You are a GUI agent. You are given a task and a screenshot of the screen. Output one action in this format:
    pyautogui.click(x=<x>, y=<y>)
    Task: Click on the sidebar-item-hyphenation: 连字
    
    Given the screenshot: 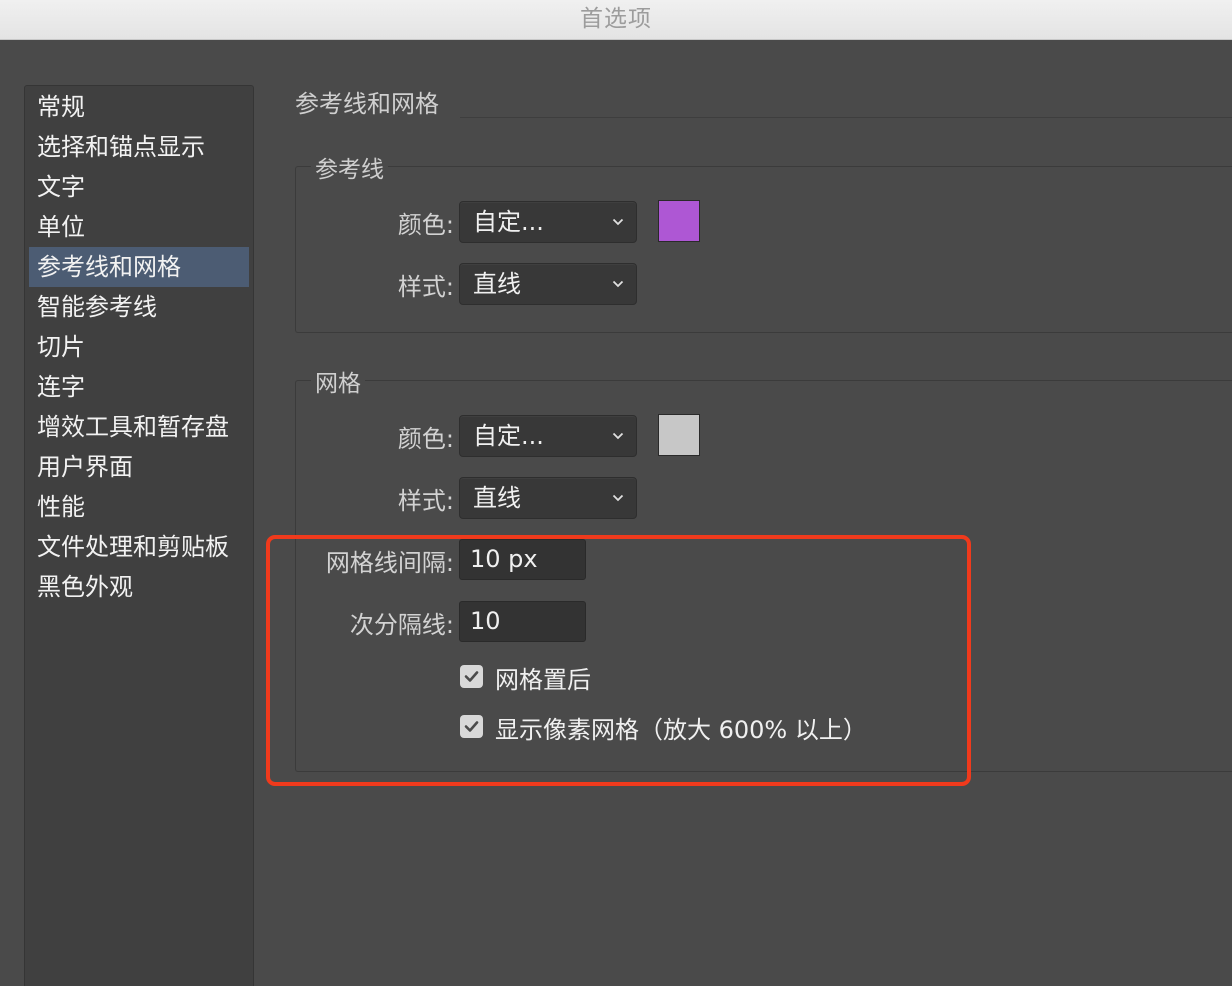 What is the action you would take?
    pyautogui.click(x=139, y=387)
    